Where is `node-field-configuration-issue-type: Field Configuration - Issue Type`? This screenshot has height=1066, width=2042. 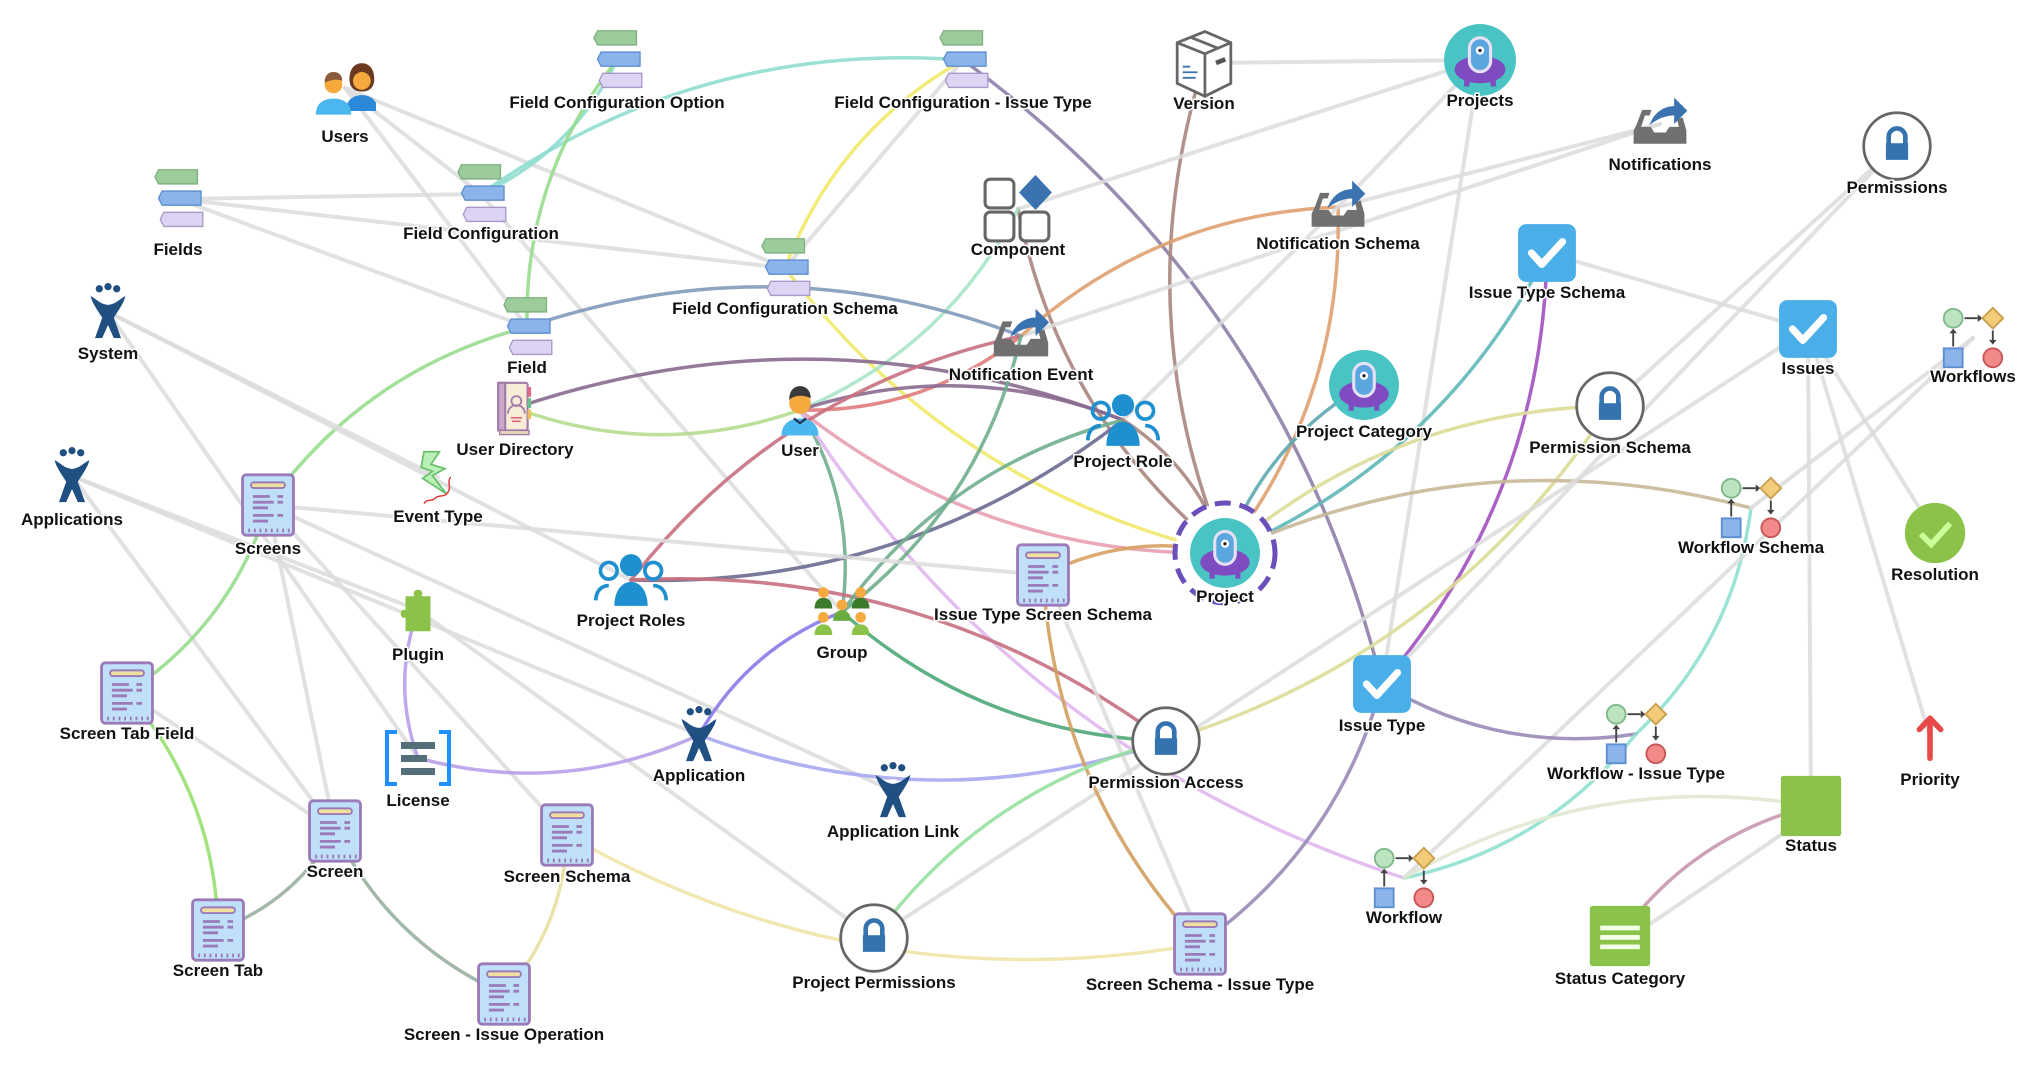
node-field-configuration-issue-type: Field Configuration - Issue Type is located at coordinates (963, 71).